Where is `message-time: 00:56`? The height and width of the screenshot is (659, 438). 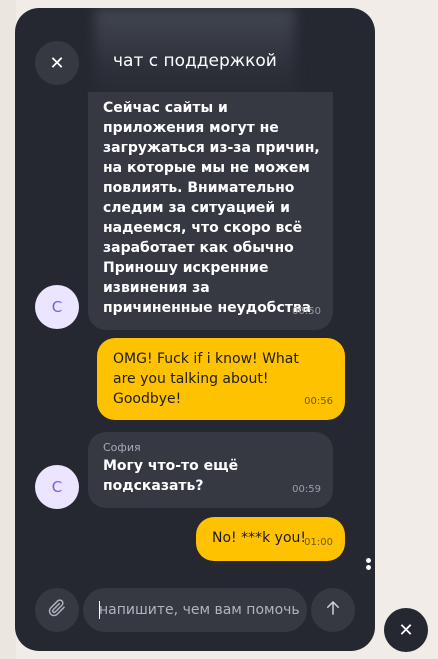
message-time: 00:56 is located at coordinates (318, 401).